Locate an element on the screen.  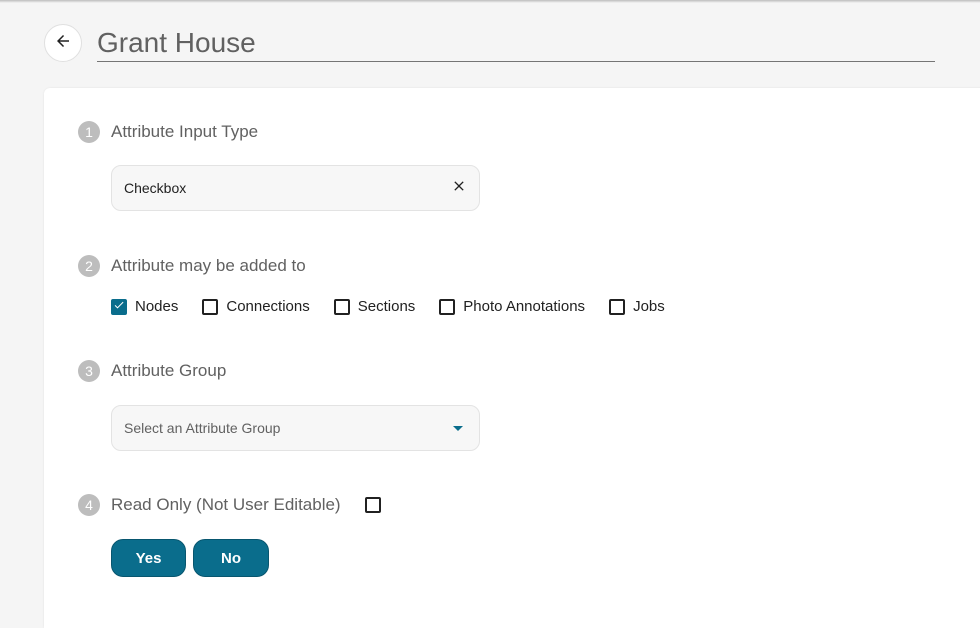
input-type-value: Checkbox is located at coordinates (155, 188).